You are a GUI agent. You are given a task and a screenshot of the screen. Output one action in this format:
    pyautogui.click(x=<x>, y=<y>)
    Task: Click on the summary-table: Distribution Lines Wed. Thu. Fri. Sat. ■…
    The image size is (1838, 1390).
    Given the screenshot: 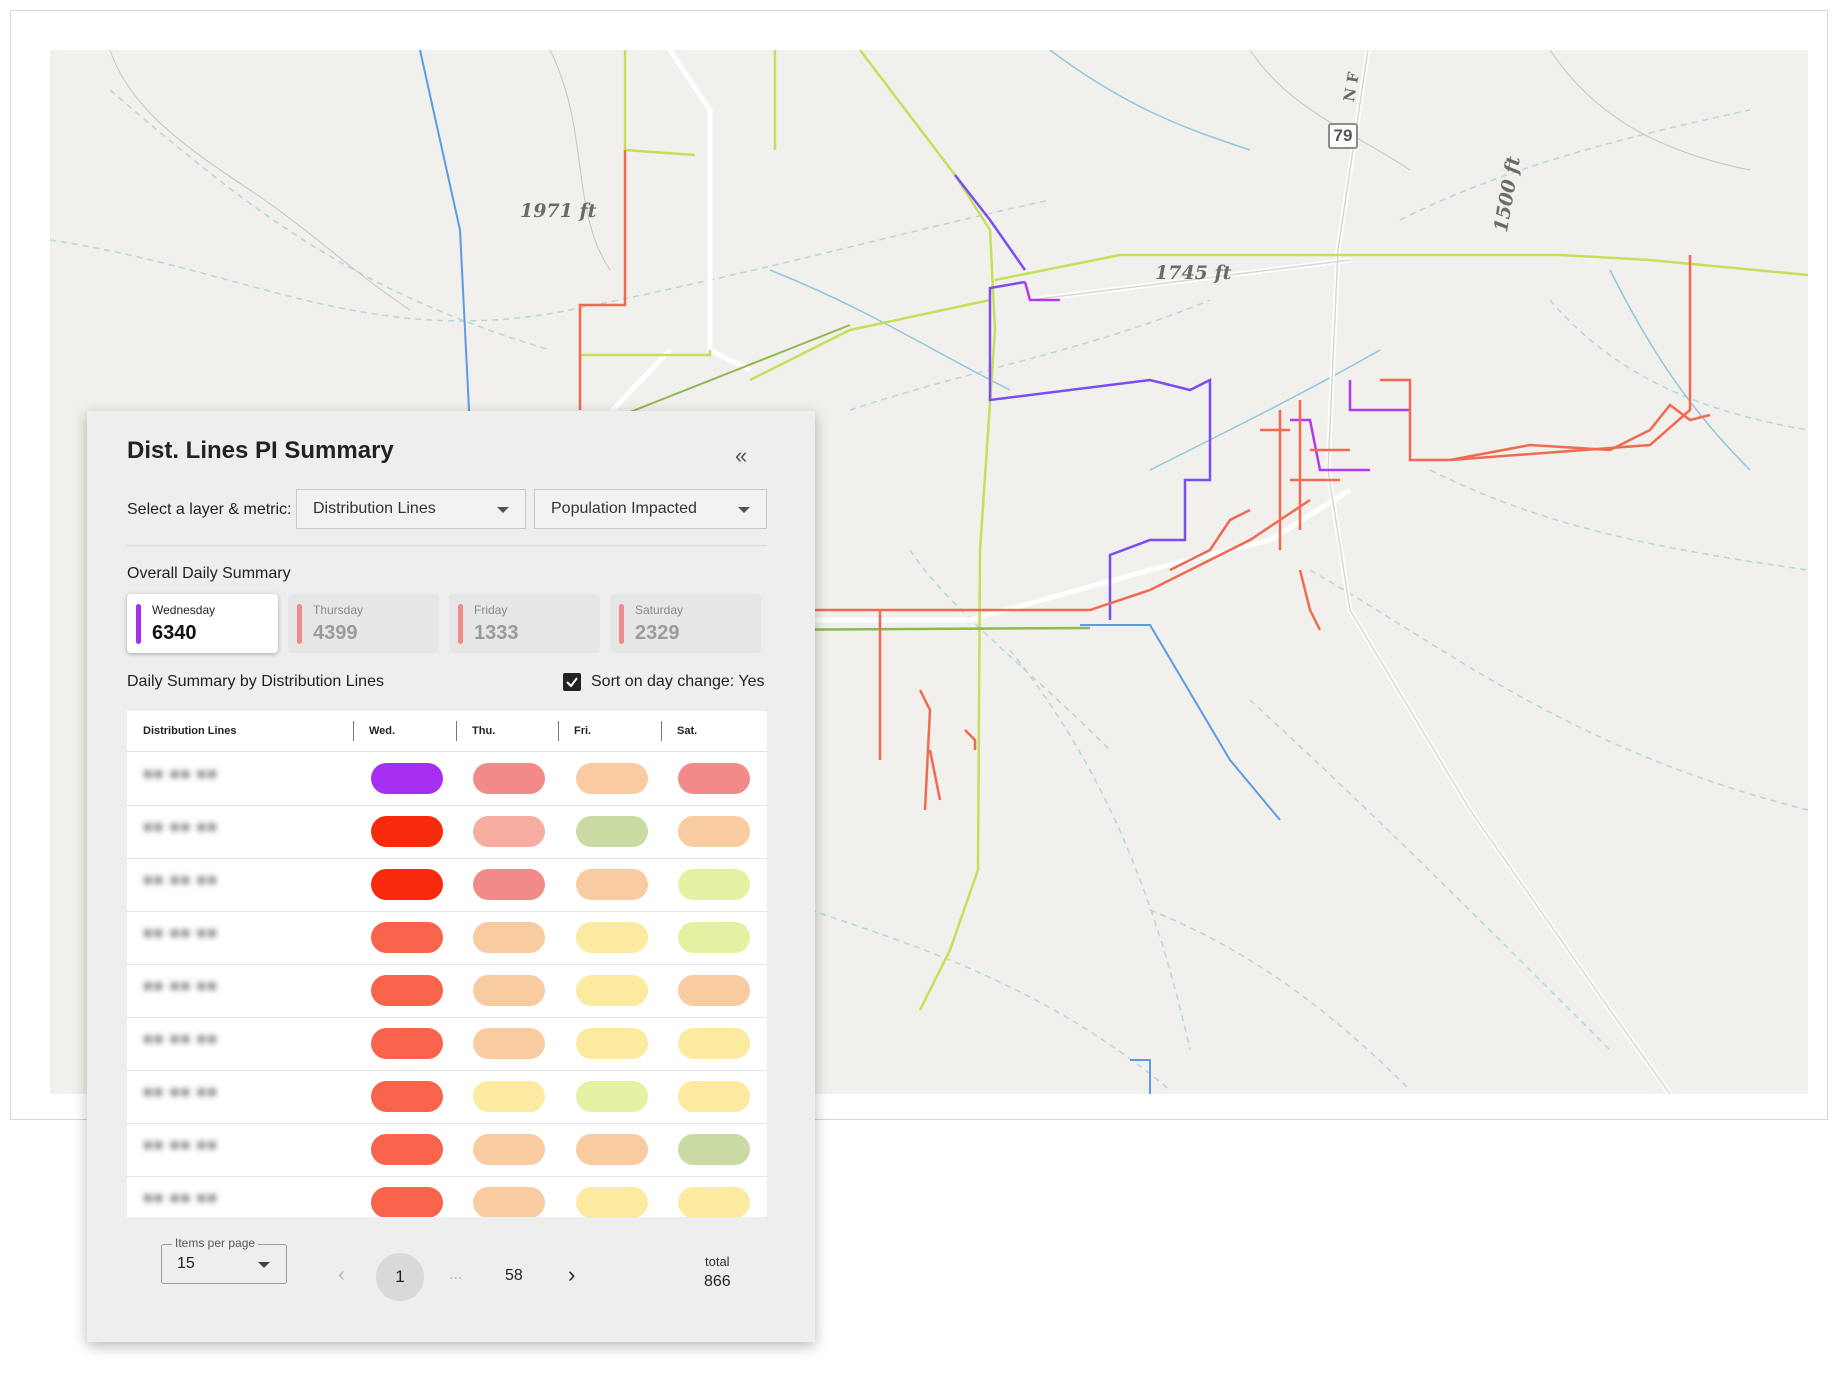 What is the action you would take?
    pyautogui.click(x=447, y=964)
    